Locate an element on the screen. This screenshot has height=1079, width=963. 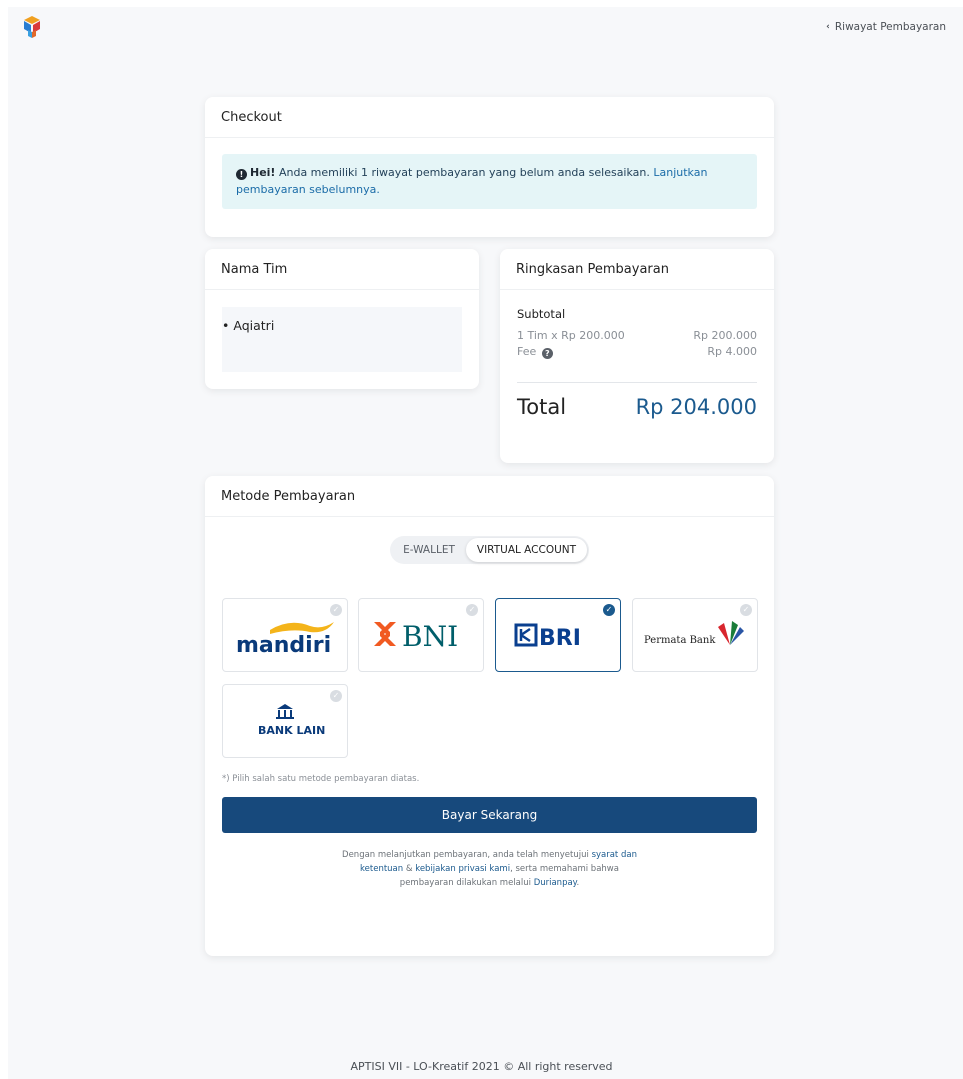
fee-label: Fee is located at coordinates (527, 351).